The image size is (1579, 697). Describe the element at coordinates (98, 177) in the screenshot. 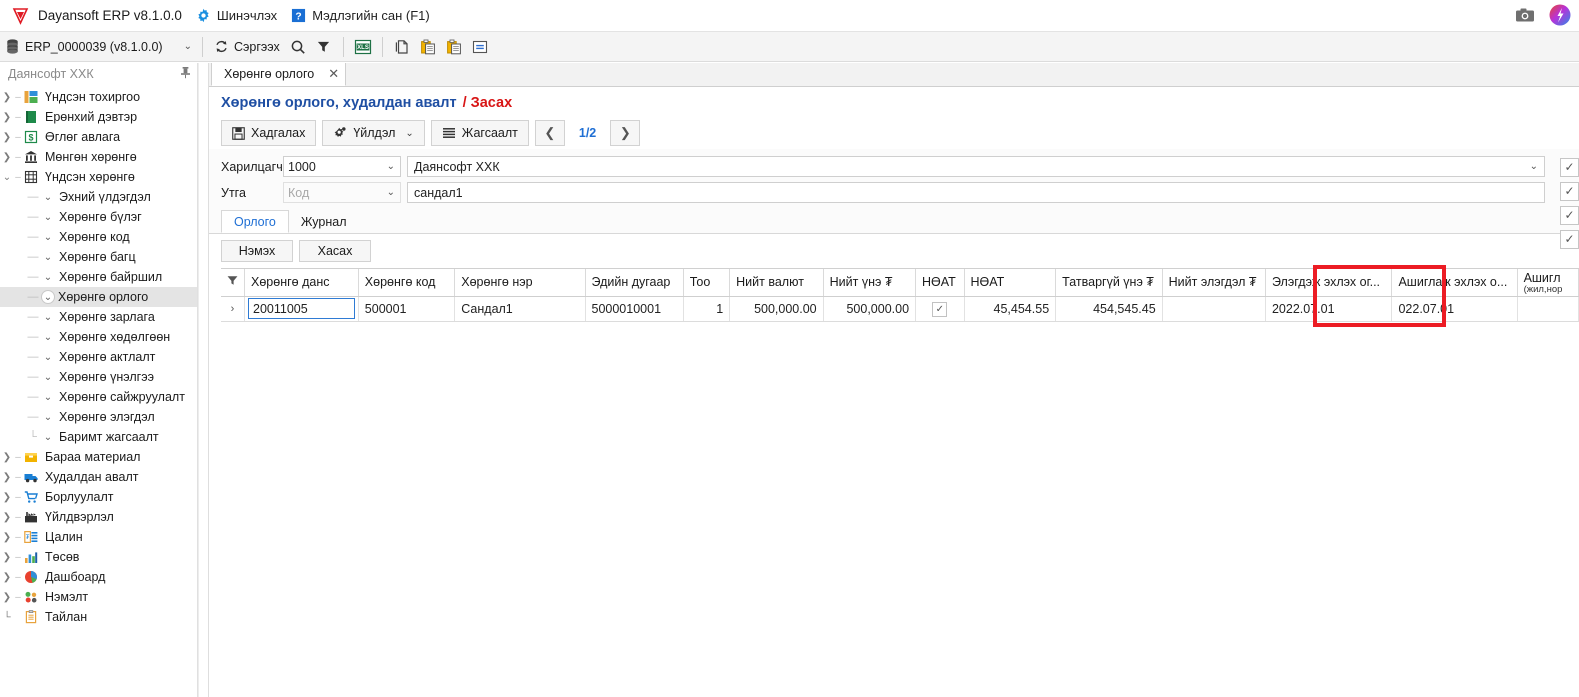

I see `sidebar-item-undsen-hurungu: ⌄ – Үндсэн хөрөнгө` at that location.